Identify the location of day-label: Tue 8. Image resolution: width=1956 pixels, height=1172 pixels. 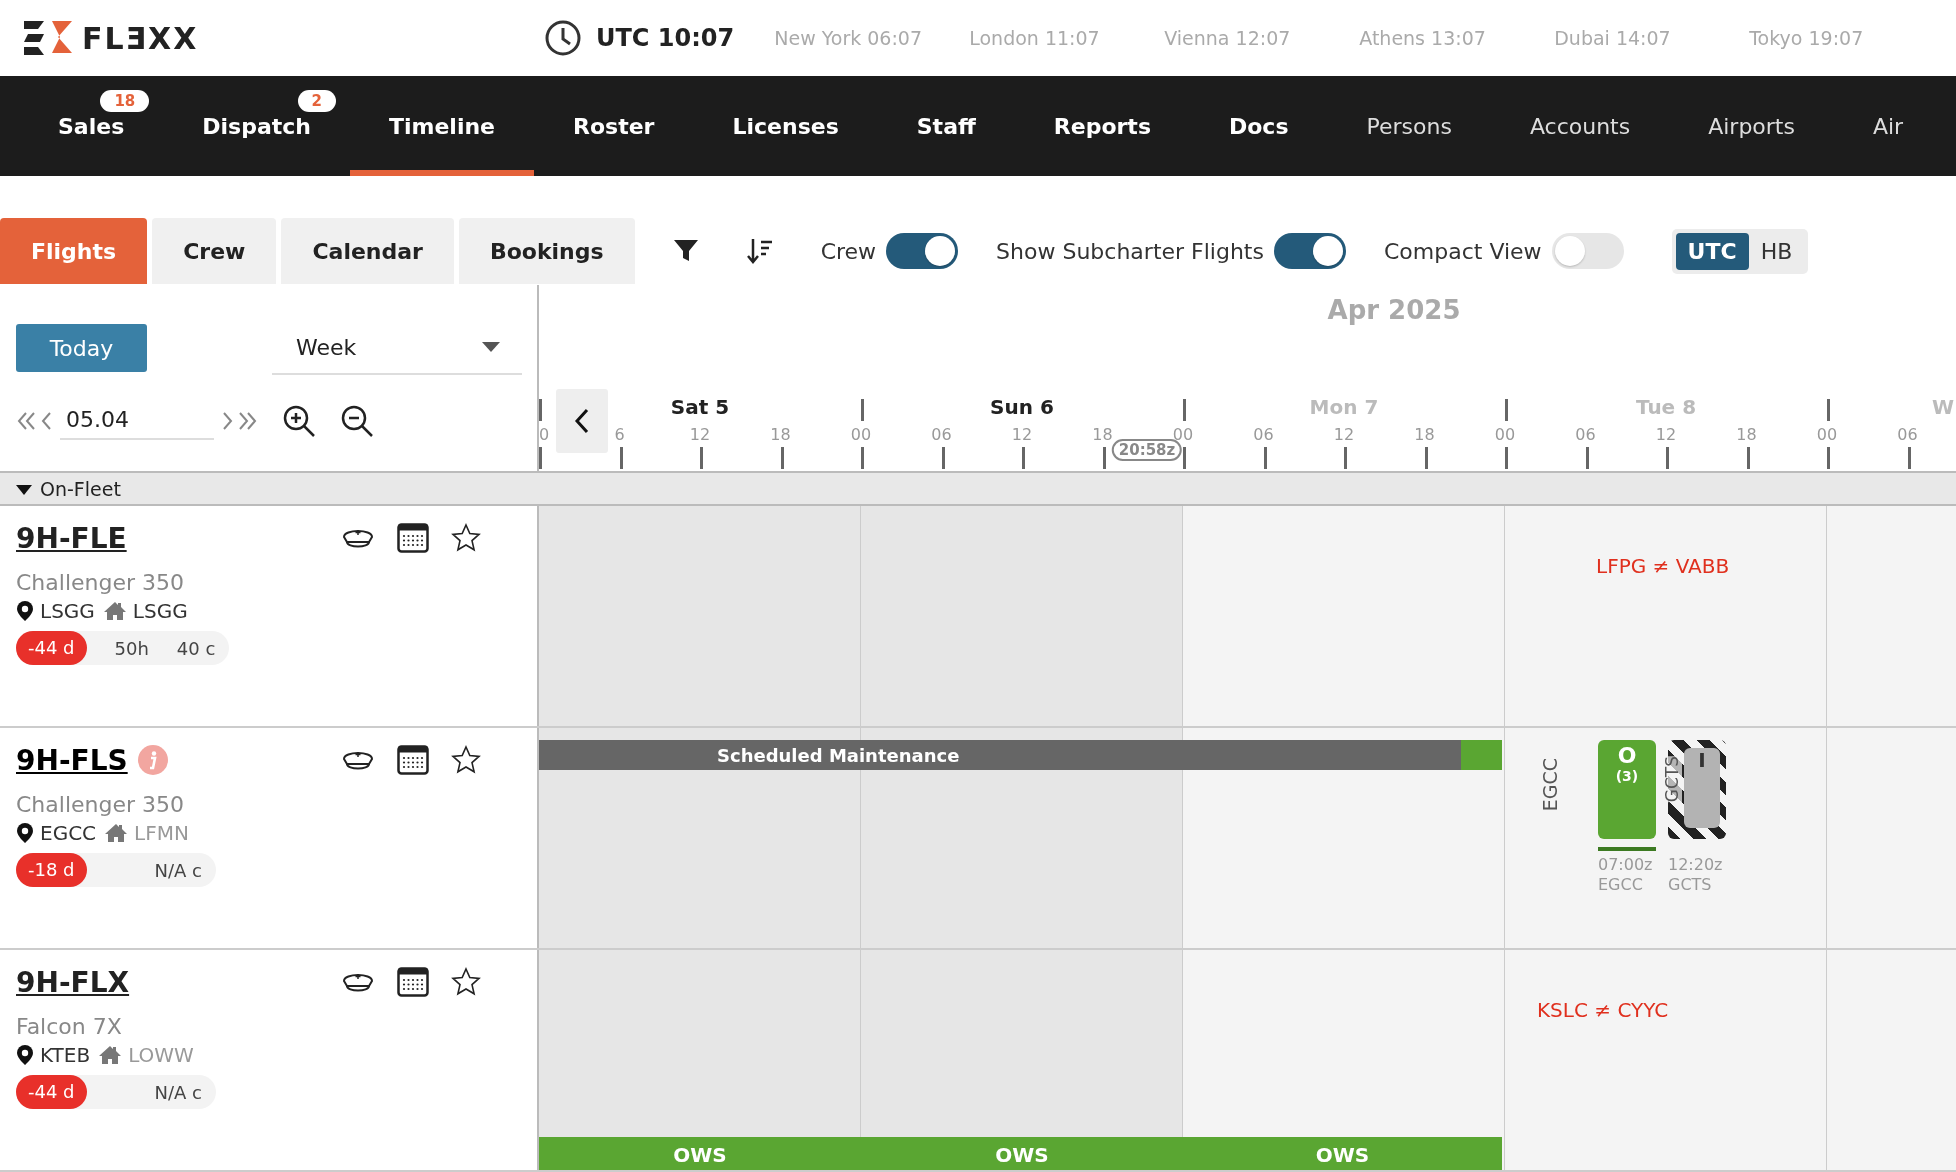
(1666, 407).